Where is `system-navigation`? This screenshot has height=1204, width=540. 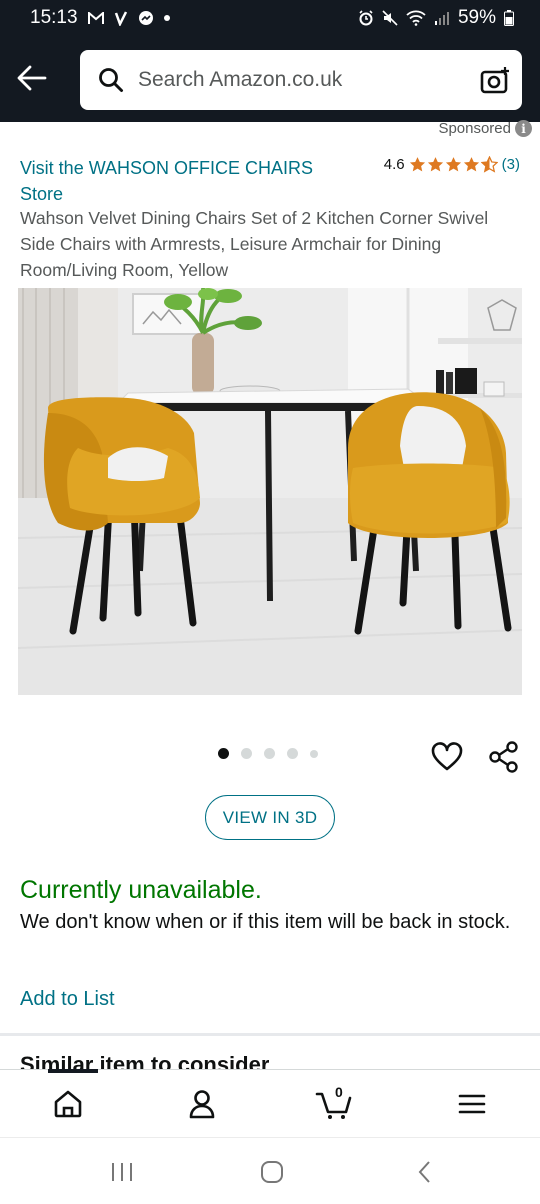
system-navigation is located at coordinates (270, 1170).